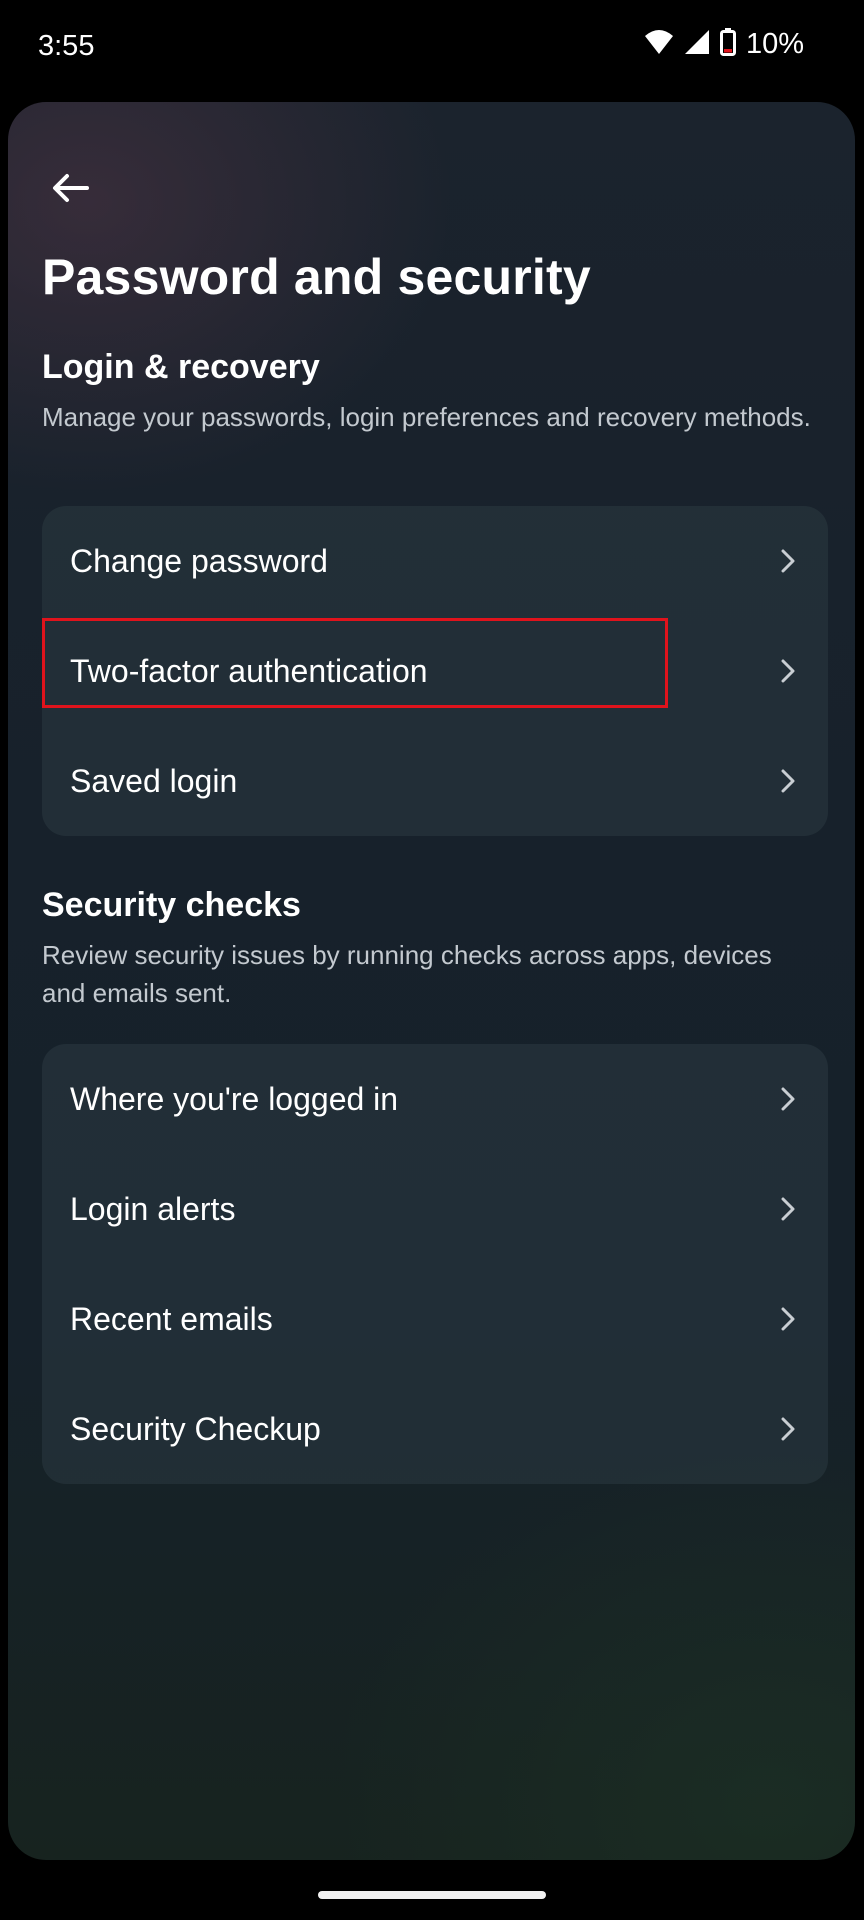  Describe the element at coordinates (316, 277) in the screenshot. I see `page-title: Password and security` at that location.